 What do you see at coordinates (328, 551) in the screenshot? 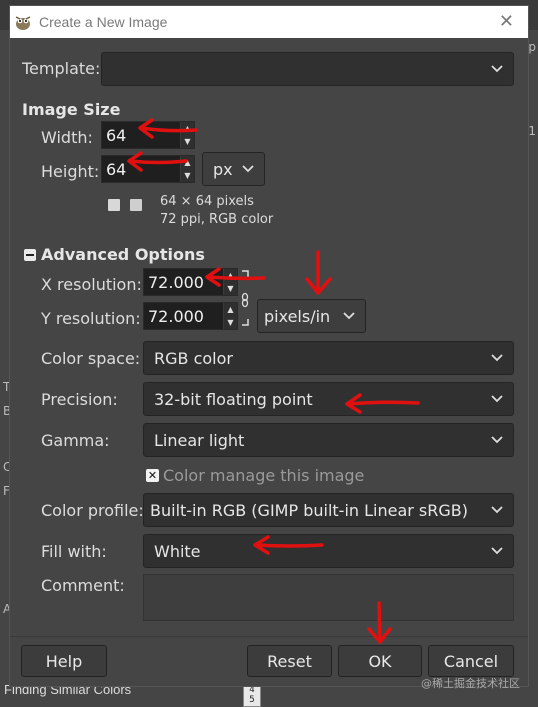
I see `fill-with-dropdown: White` at bounding box center [328, 551].